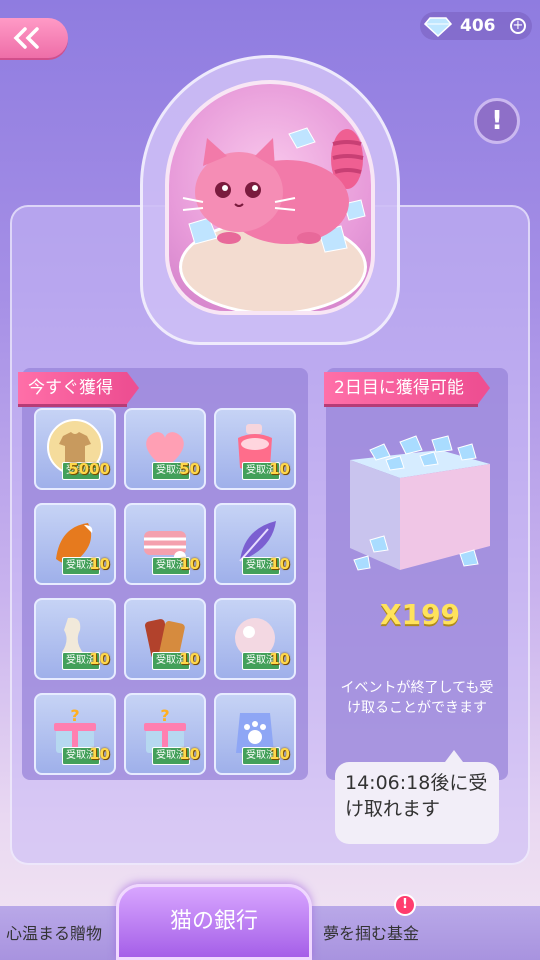 This screenshot has height=960, width=540. What do you see at coordinates (66, 934) in the screenshot?
I see `tab-heartwarming-gift: 心温まる贈物` at bounding box center [66, 934].